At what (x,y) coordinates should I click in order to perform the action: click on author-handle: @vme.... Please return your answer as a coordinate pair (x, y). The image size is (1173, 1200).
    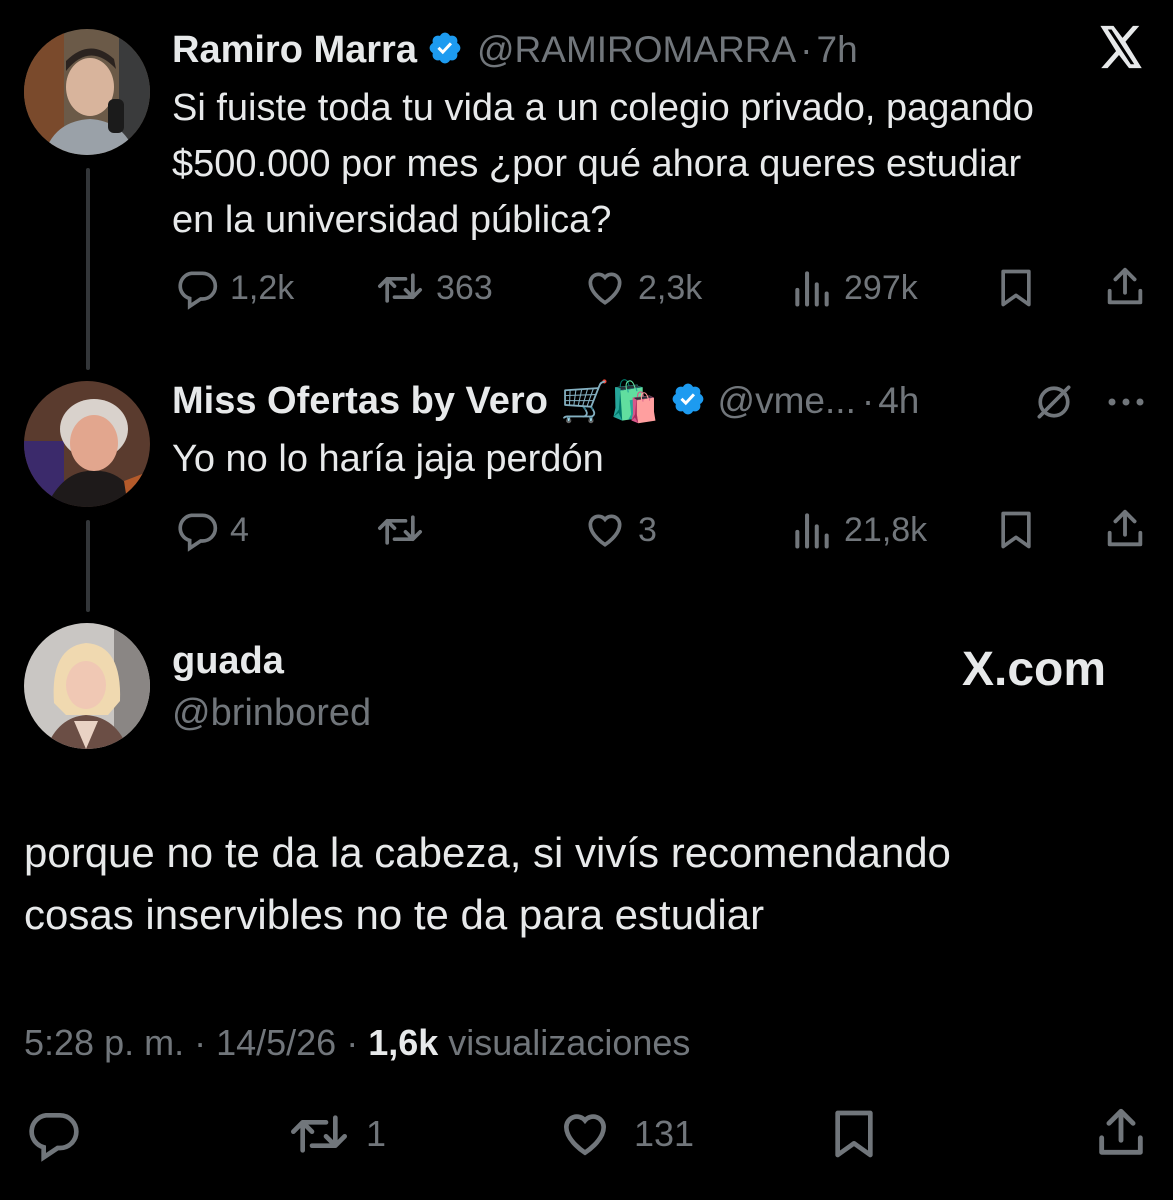
    Looking at the image, I should click on (787, 401).